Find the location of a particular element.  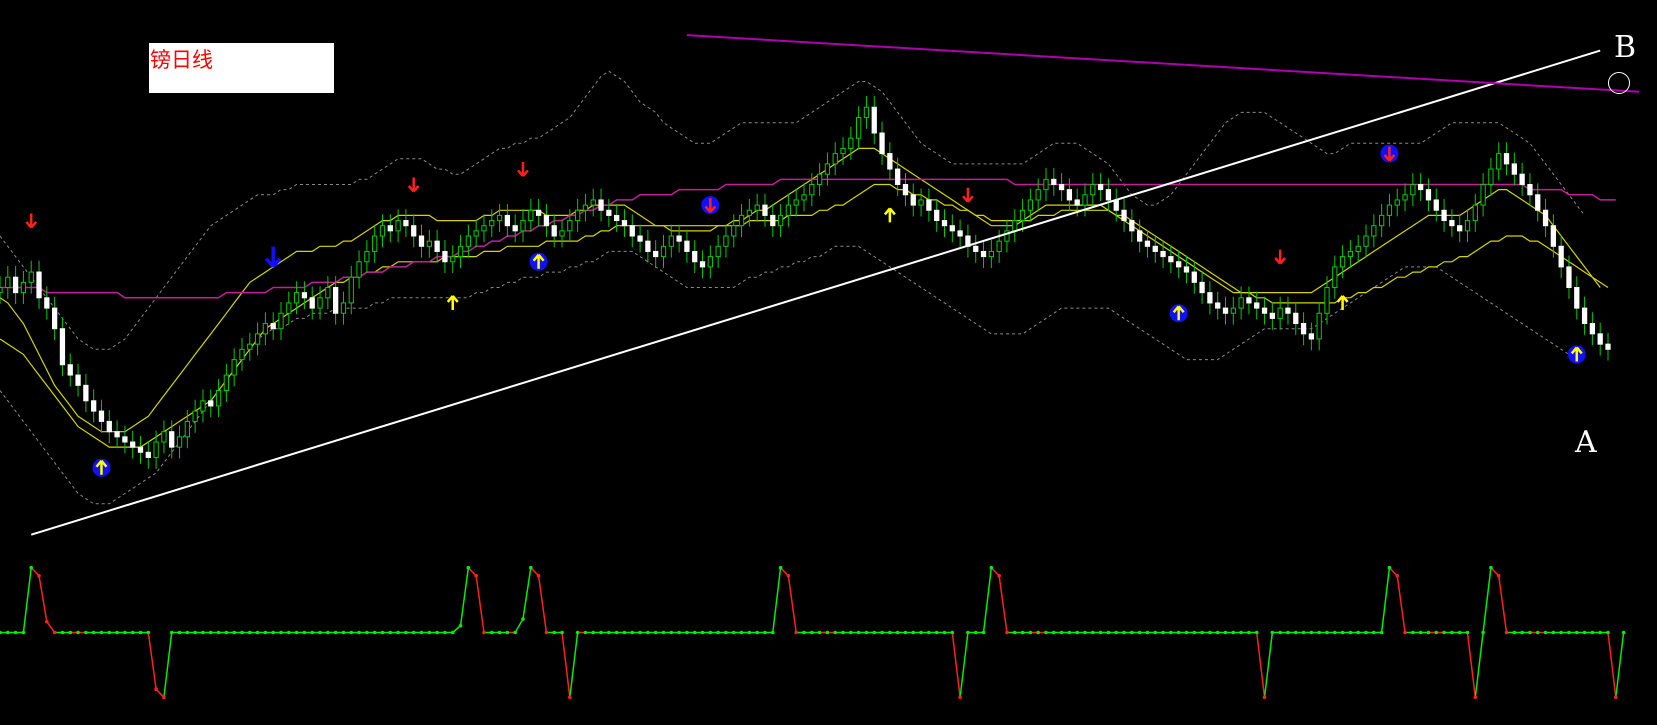

circle-marker is located at coordinates (1619, 83).